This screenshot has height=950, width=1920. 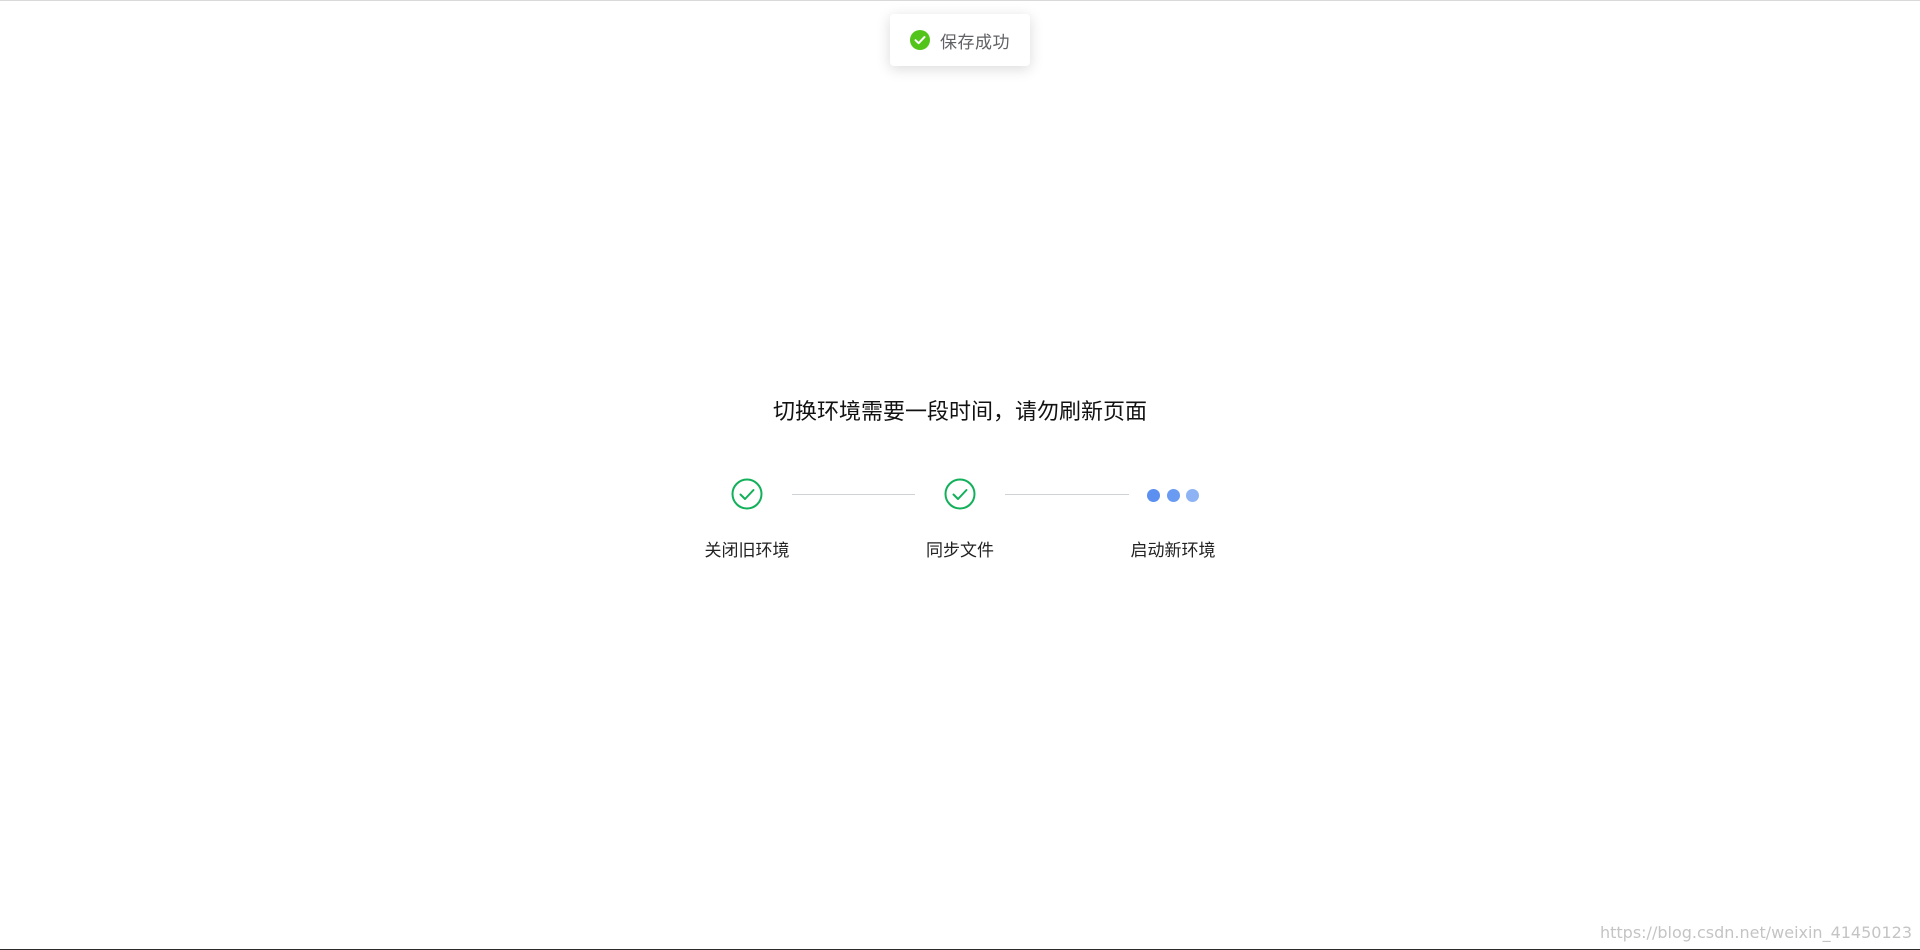 I want to click on progress-steps: 关闭旧环境 同步文件 启动新环境, so click(x=960, y=523).